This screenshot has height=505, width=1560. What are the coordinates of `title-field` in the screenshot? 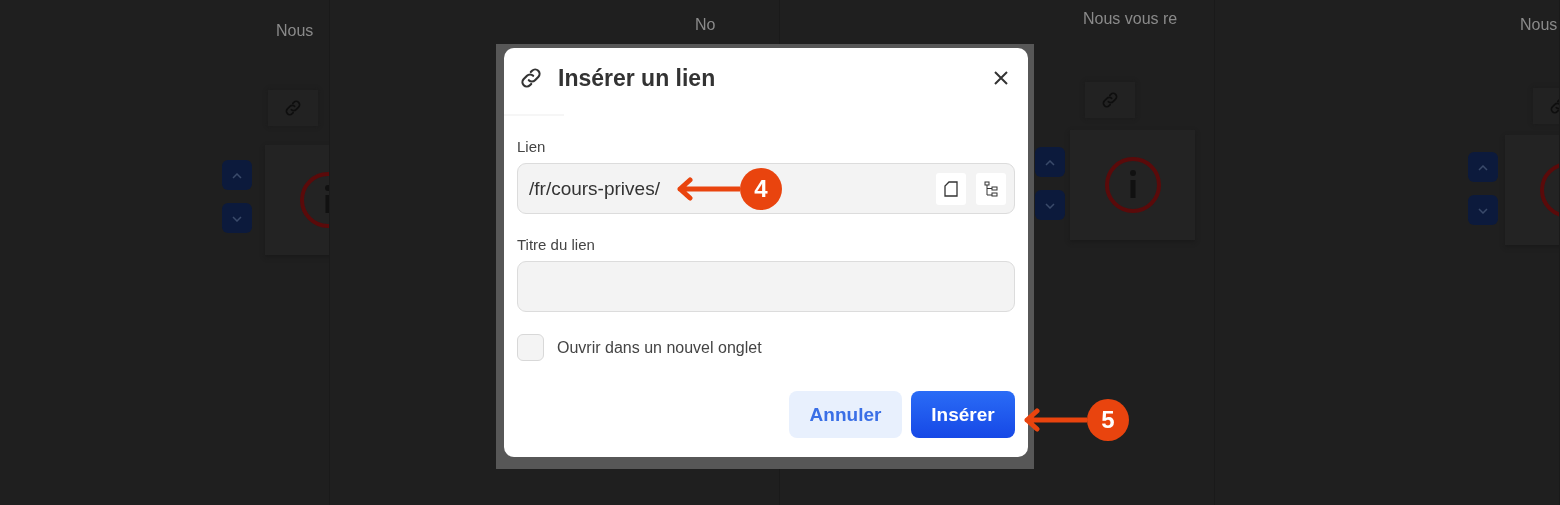 It's located at (766, 286).